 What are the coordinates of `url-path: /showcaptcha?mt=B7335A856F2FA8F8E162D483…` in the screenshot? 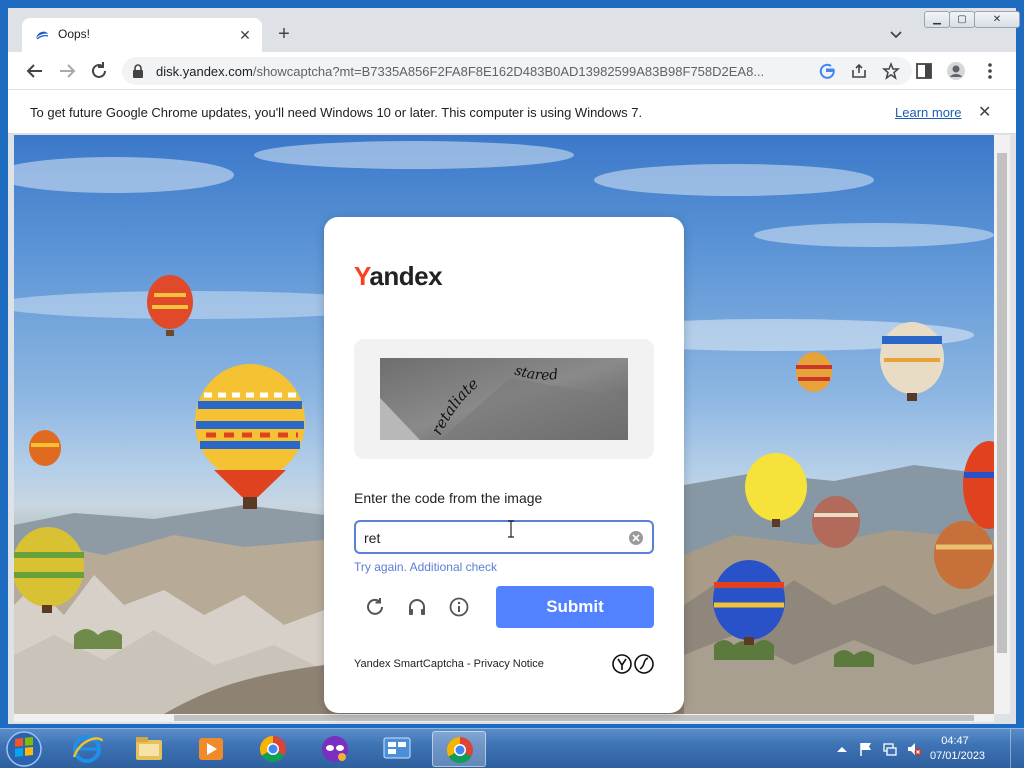 It's located at (508, 71).